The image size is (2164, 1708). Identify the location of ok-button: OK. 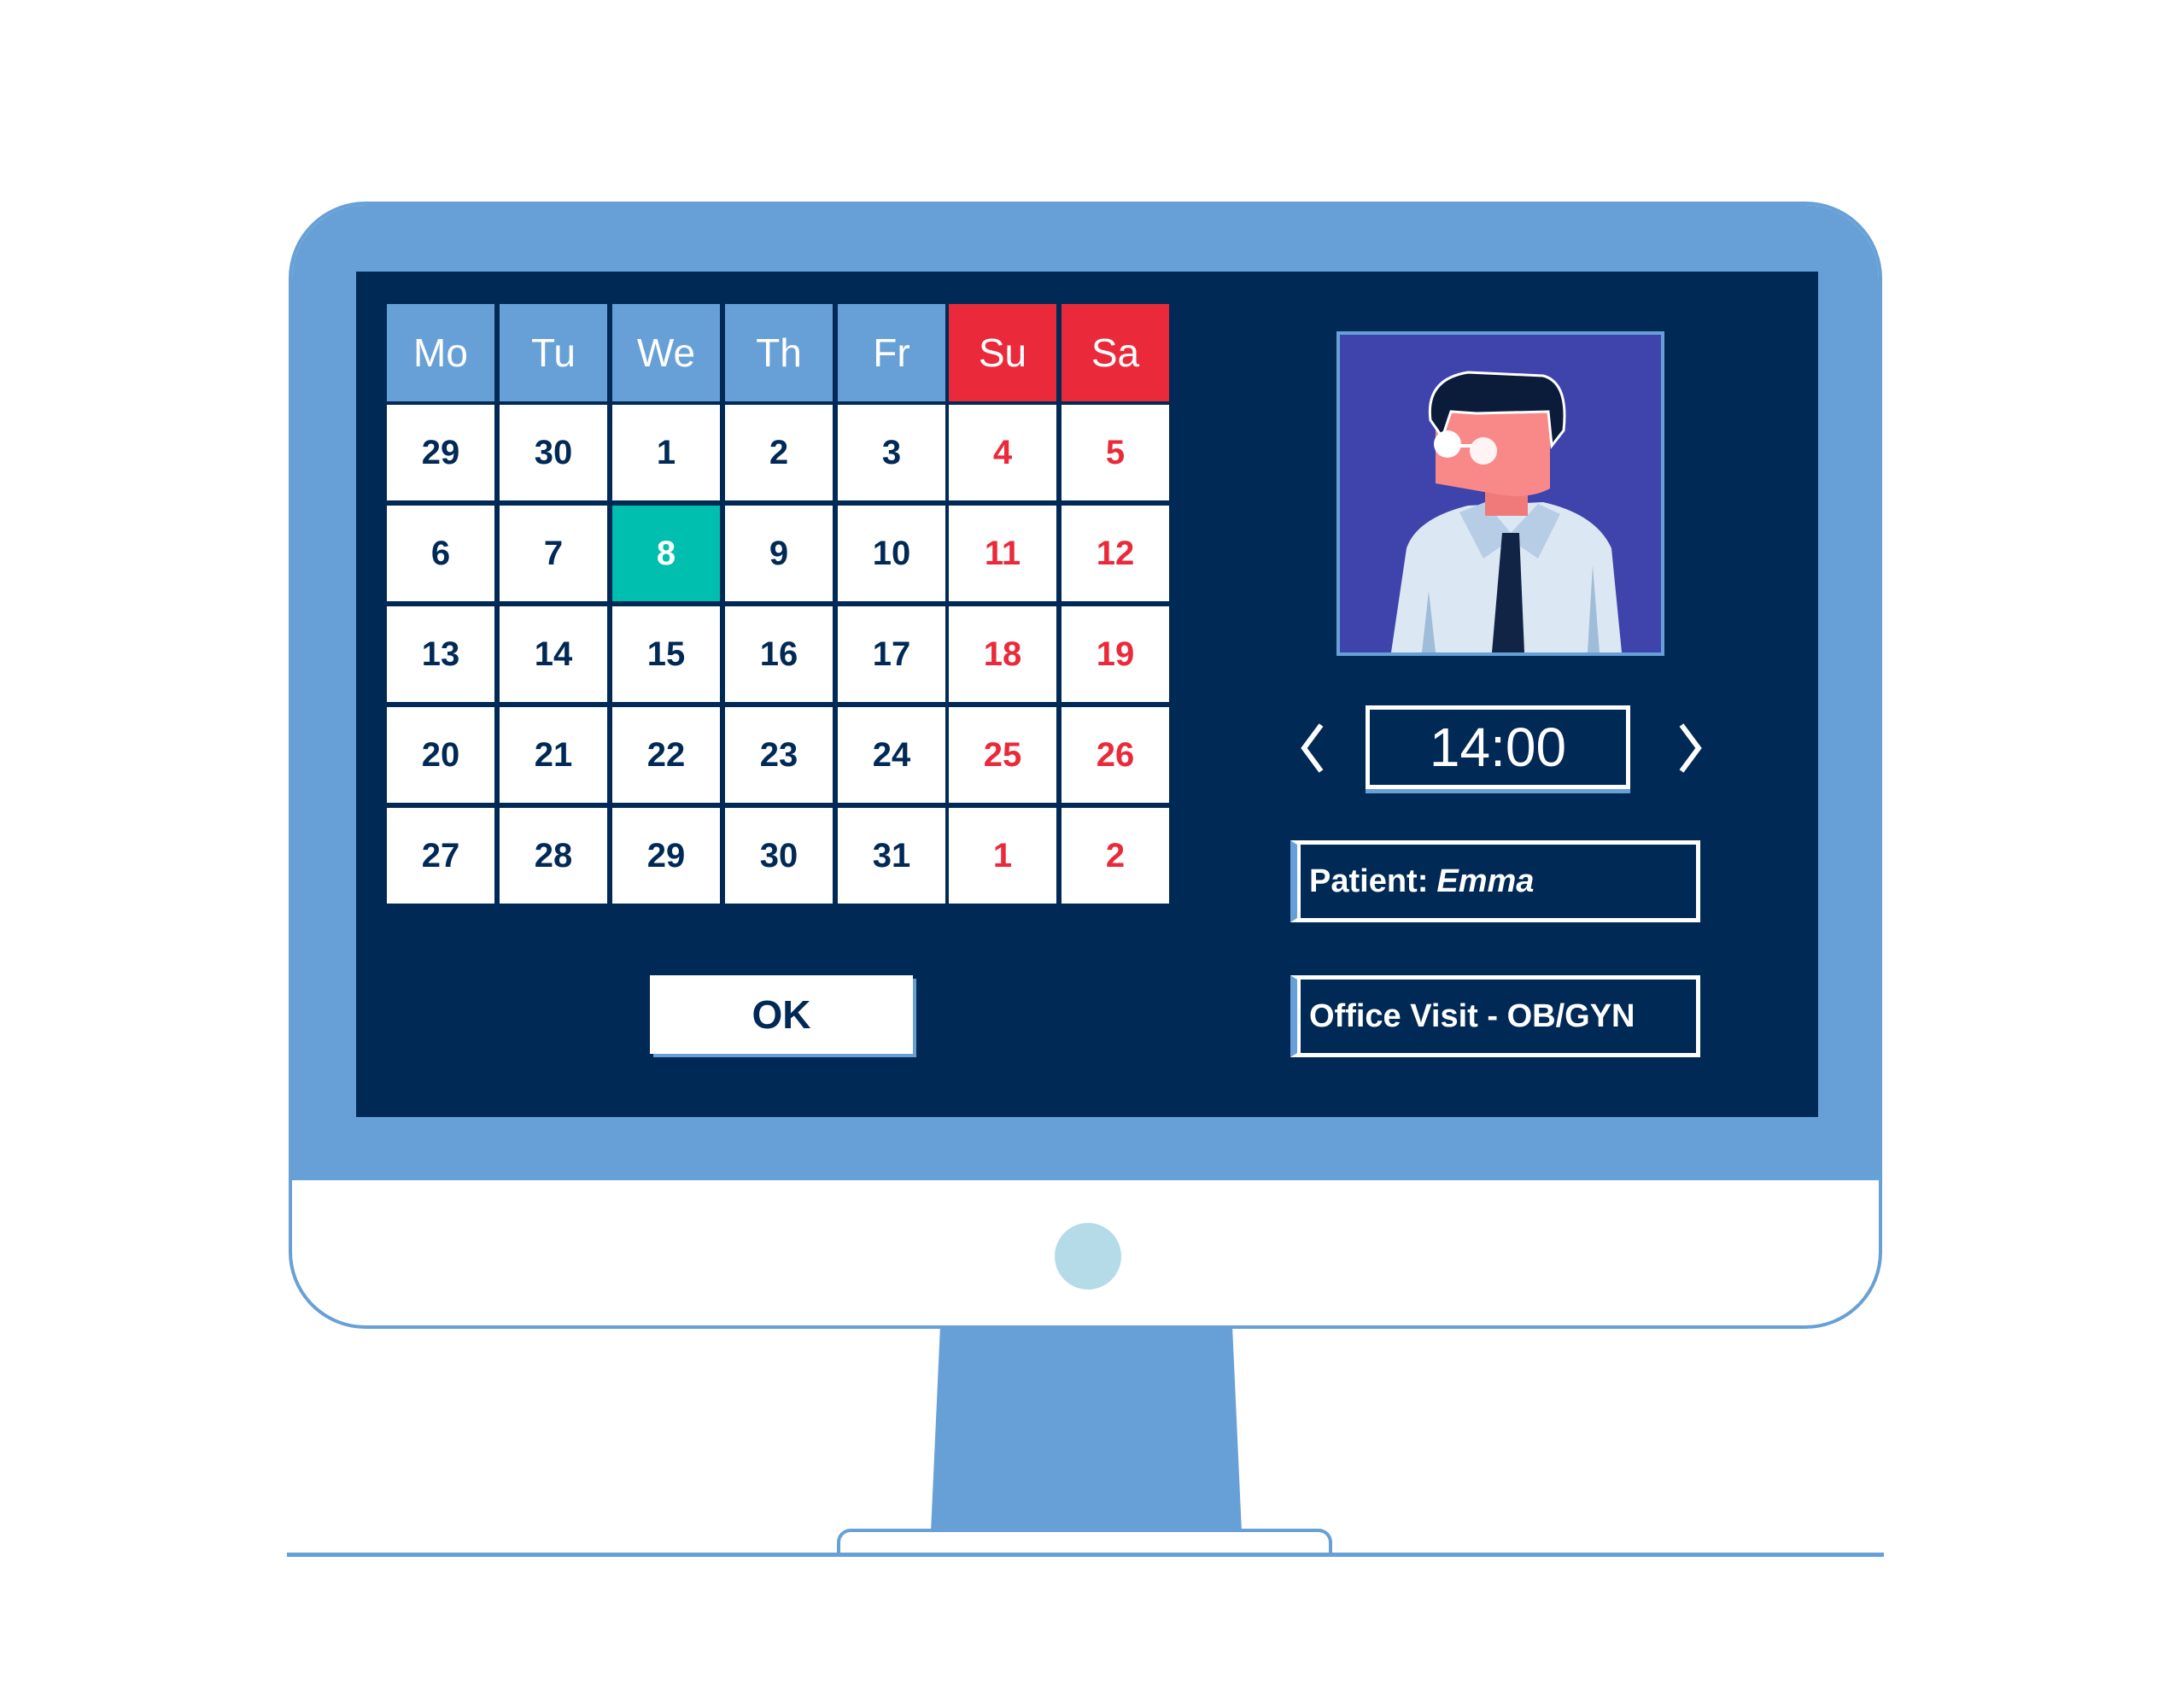
(781, 1014).